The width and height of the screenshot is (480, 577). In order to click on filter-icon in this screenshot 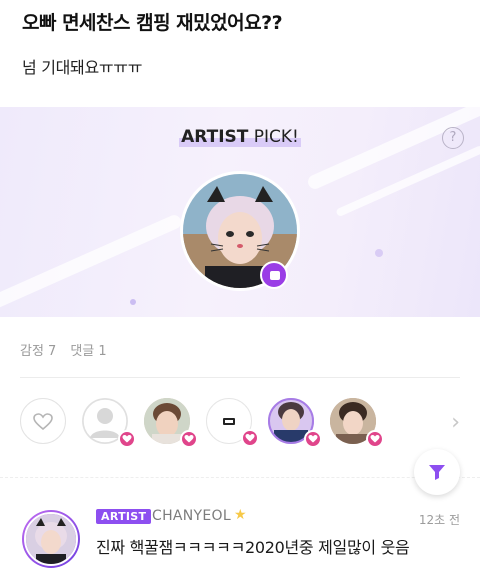, I will do `click(437, 472)`.